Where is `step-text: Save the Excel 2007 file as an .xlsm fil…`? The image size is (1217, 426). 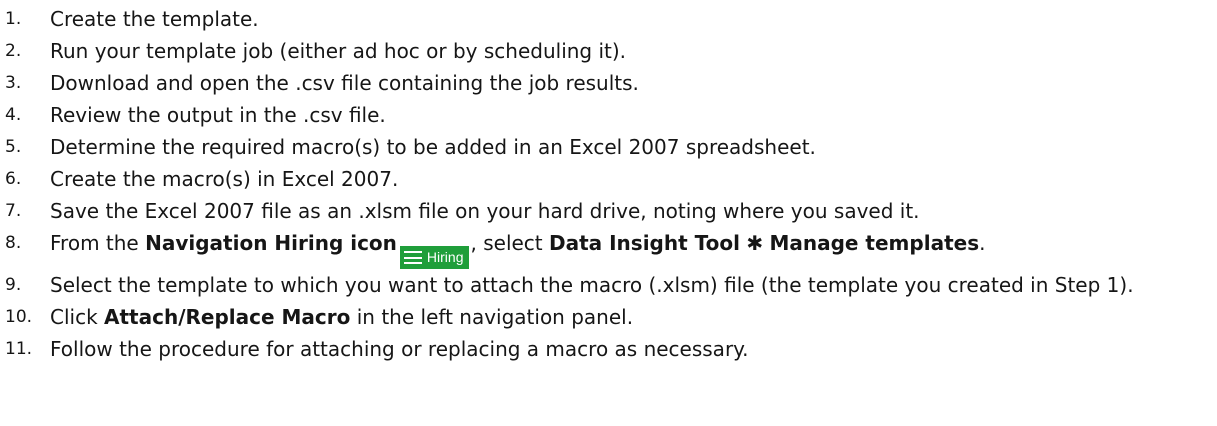 step-text: Save the Excel 2007 file as an .xlsm fil… is located at coordinates (485, 211).